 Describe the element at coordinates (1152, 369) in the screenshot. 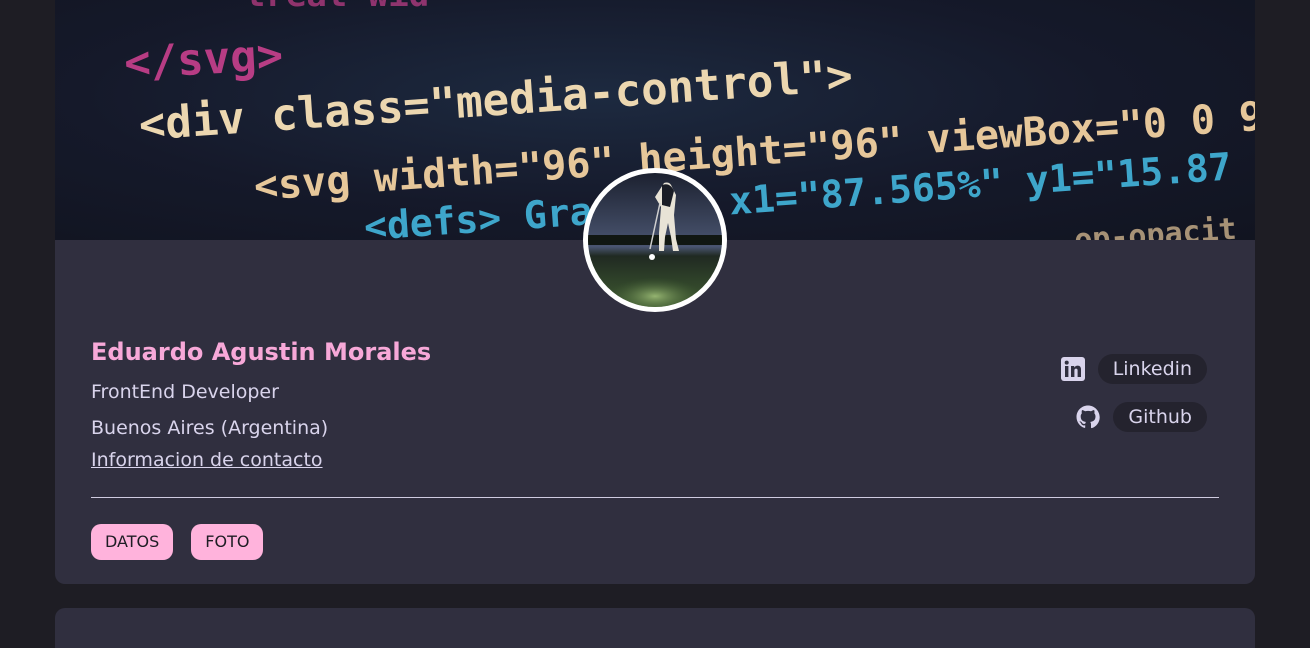

I see `linkedin-label: Linkedin` at that location.